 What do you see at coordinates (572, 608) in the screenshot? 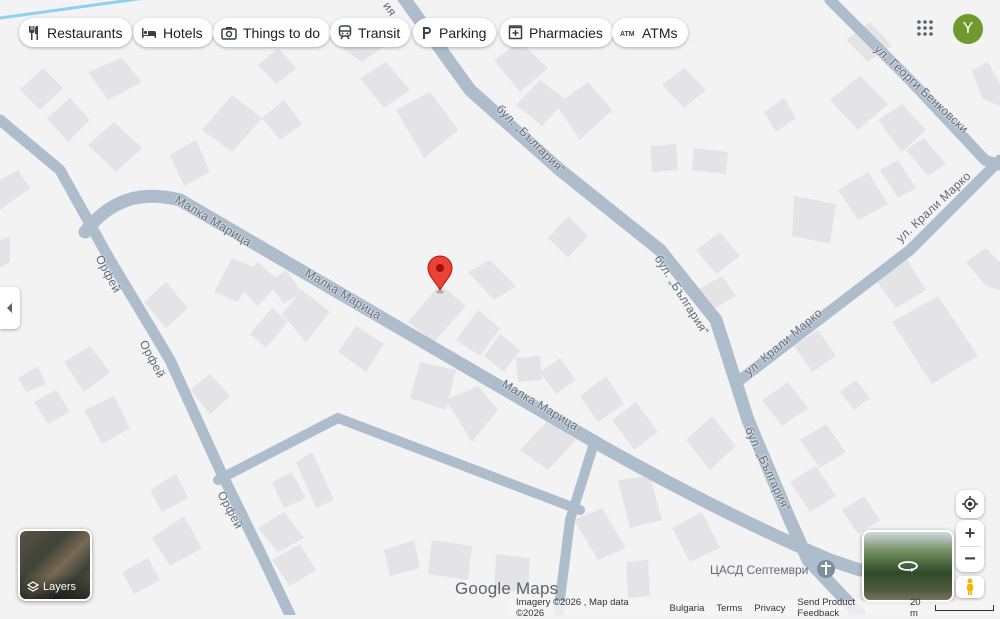
I see `imagery-attribution: Imagery ©2026 , Map data ©2026` at bounding box center [572, 608].